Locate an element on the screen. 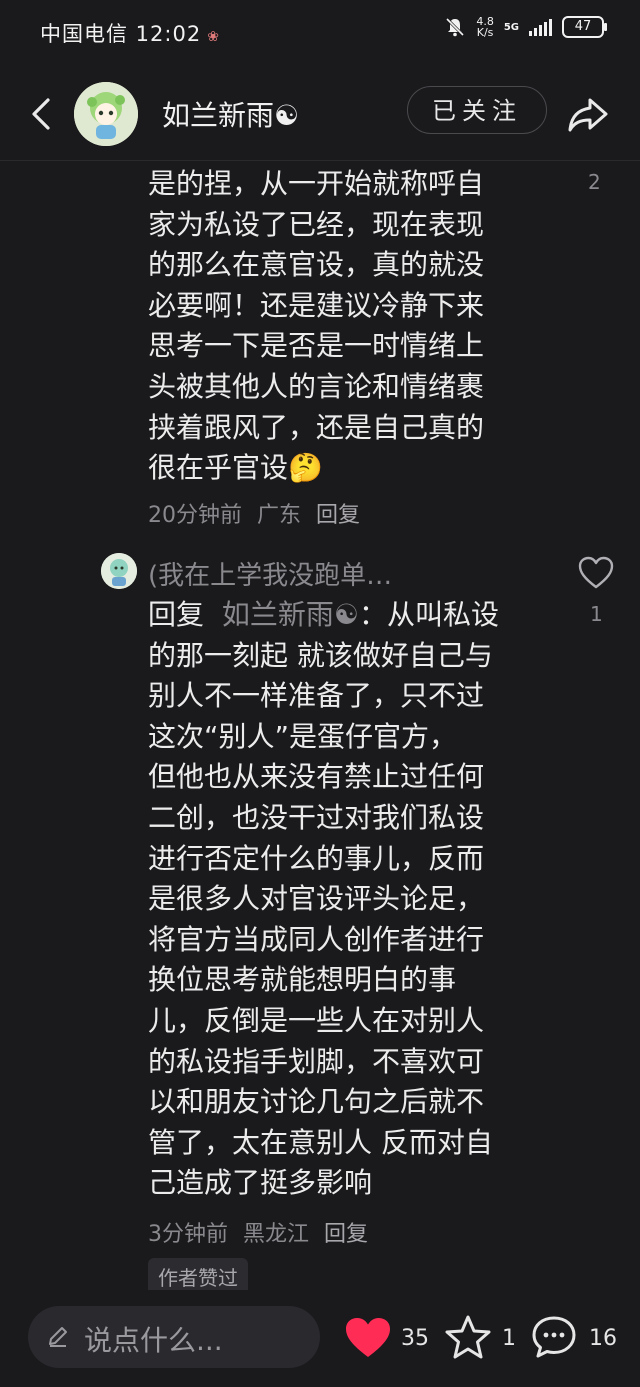  favorite-count: 1 is located at coordinates (509, 1338).